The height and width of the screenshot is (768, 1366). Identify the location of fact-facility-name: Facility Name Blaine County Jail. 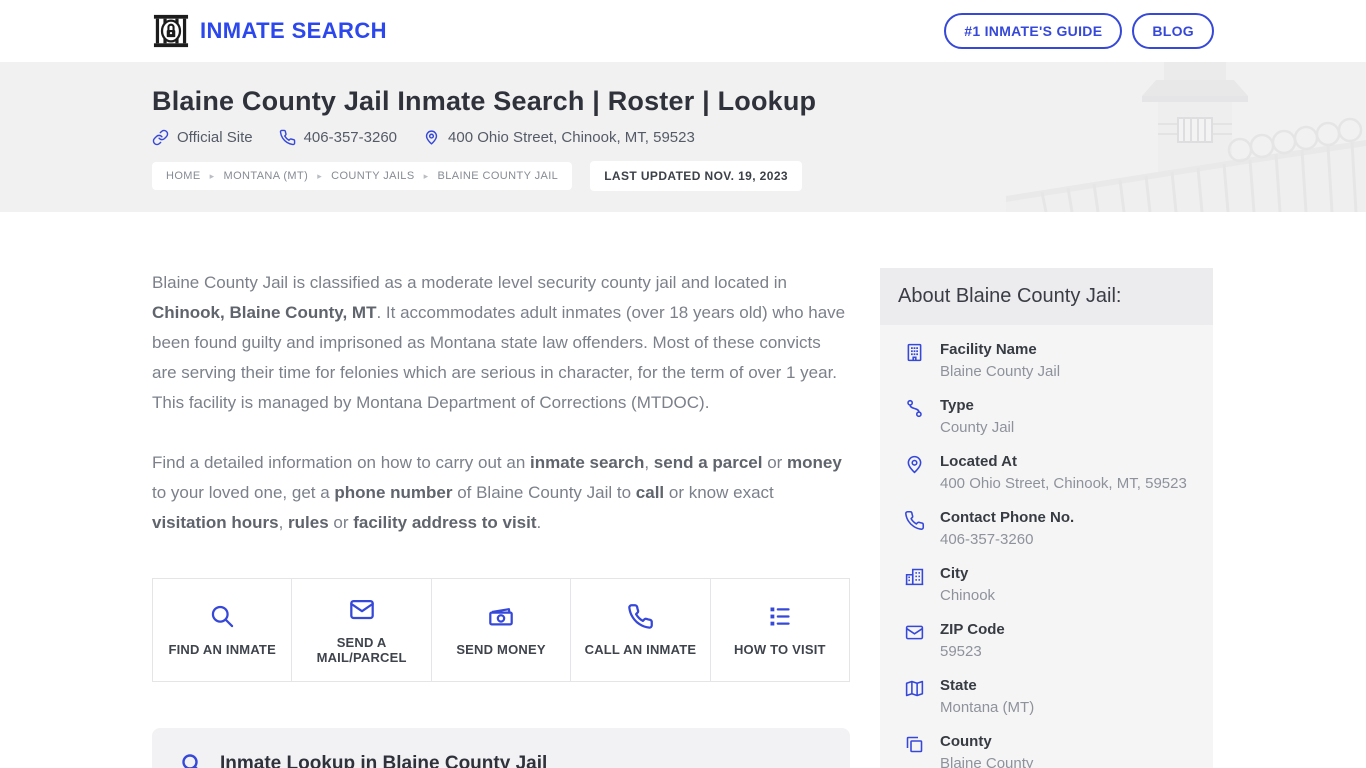
(1049, 361).